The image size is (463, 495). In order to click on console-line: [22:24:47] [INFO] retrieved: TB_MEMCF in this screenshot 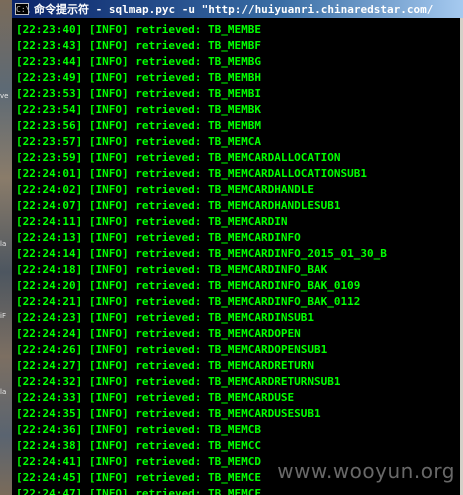, I will do `click(139, 491)`.